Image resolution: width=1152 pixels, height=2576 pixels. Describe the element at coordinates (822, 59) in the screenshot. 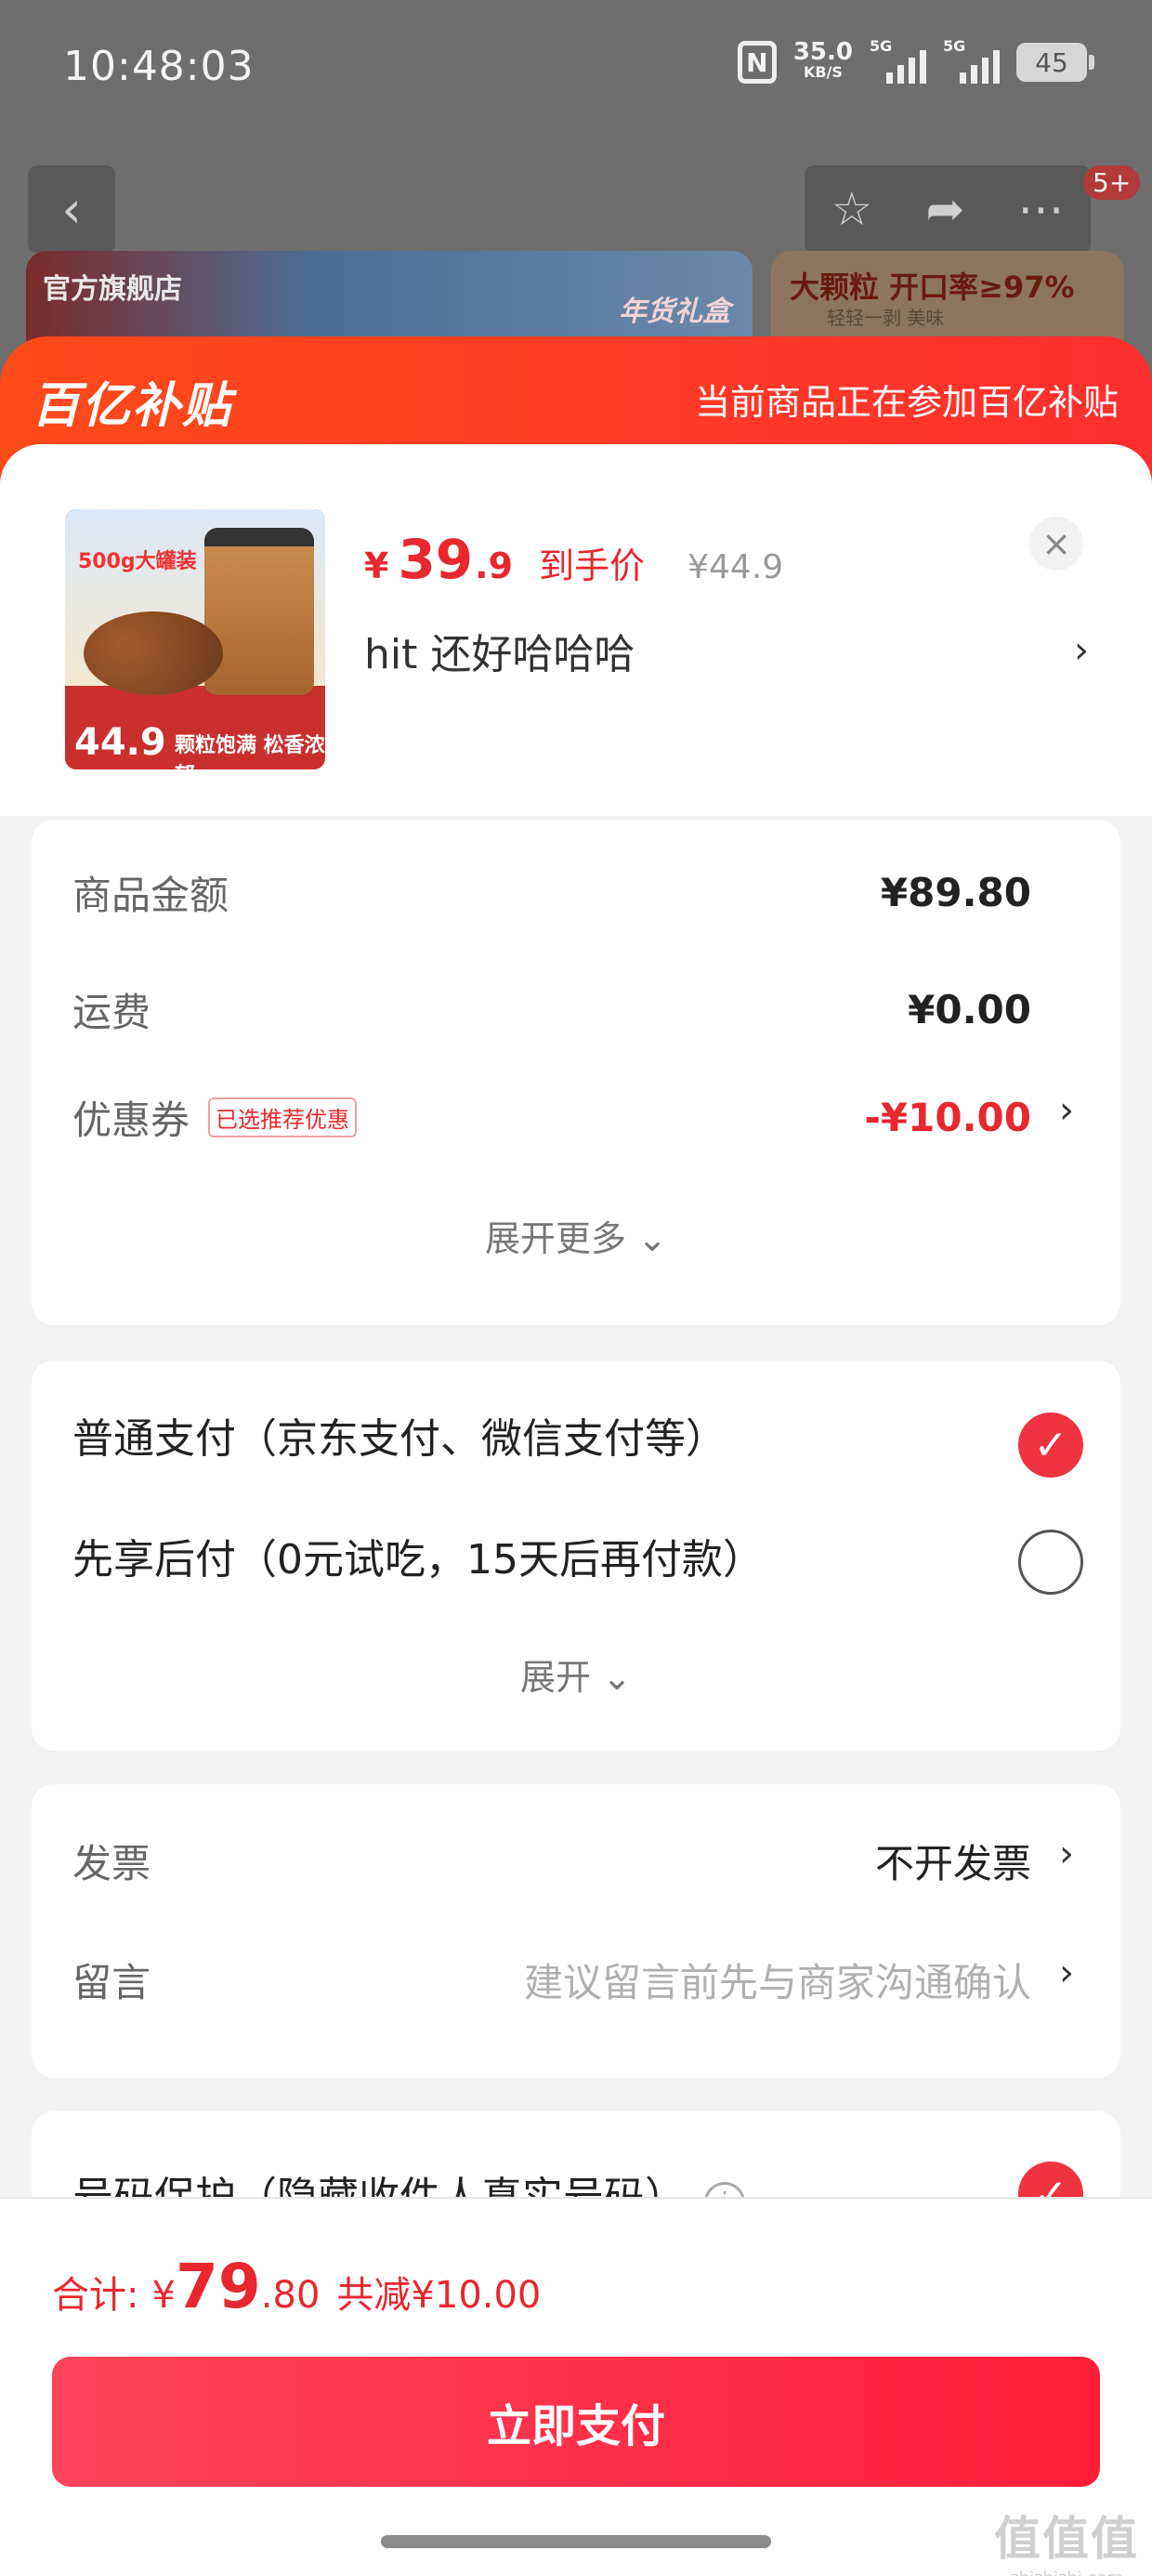

I see `network-speed: 35.0 KB/S` at that location.